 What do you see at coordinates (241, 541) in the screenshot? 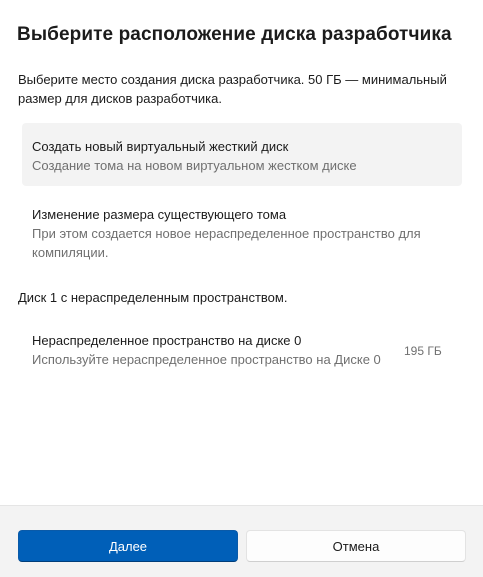
I see `dialog-footer: Далее Отмена` at bounding box center [241, 541].